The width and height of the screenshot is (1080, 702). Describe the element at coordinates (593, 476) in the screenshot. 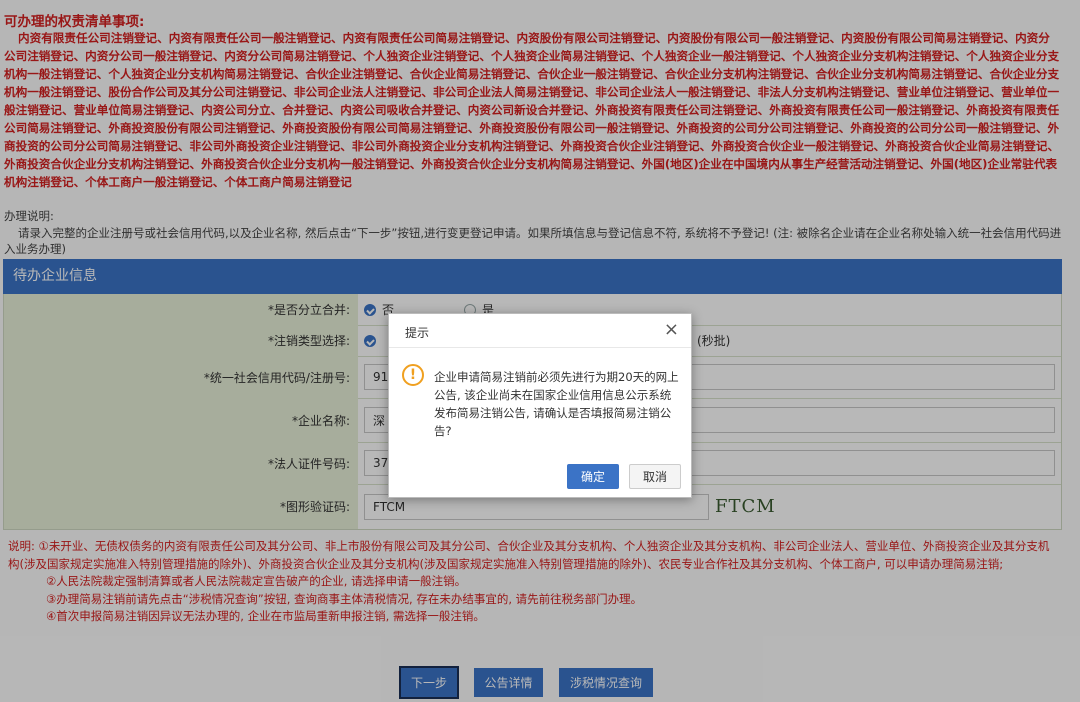

I see `dialog-ok-button: 确定` at that location.